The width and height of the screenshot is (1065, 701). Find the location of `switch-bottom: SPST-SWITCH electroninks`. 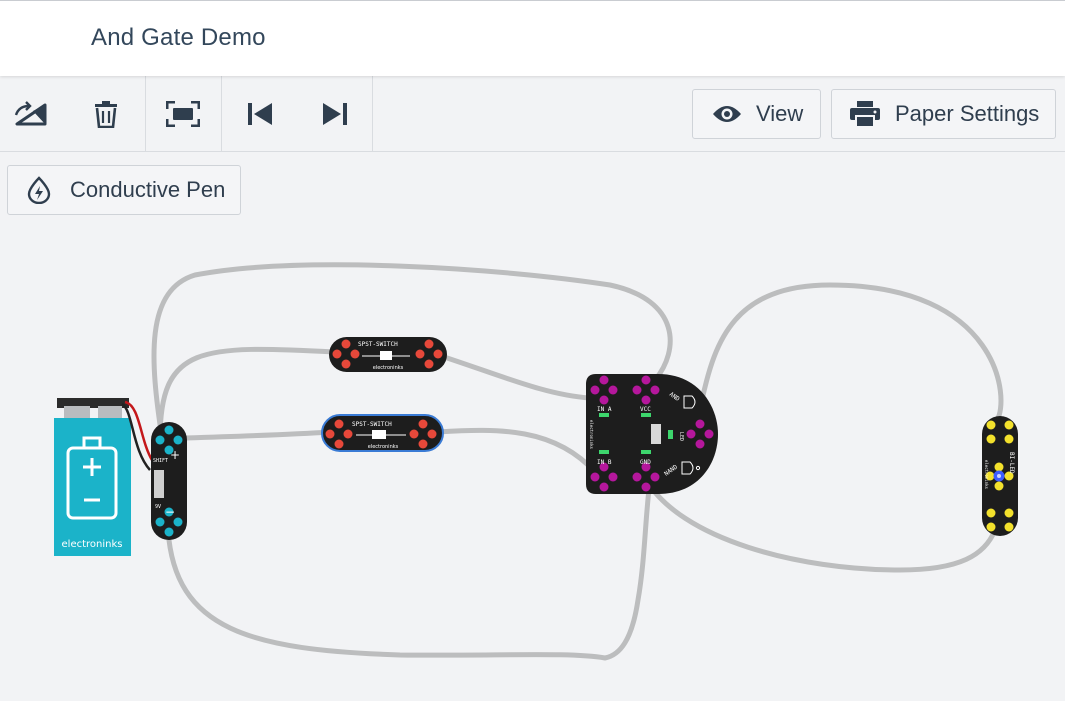

switch-bottom: SPST-SWITCH electroninks is located at coordinates (382, 433).